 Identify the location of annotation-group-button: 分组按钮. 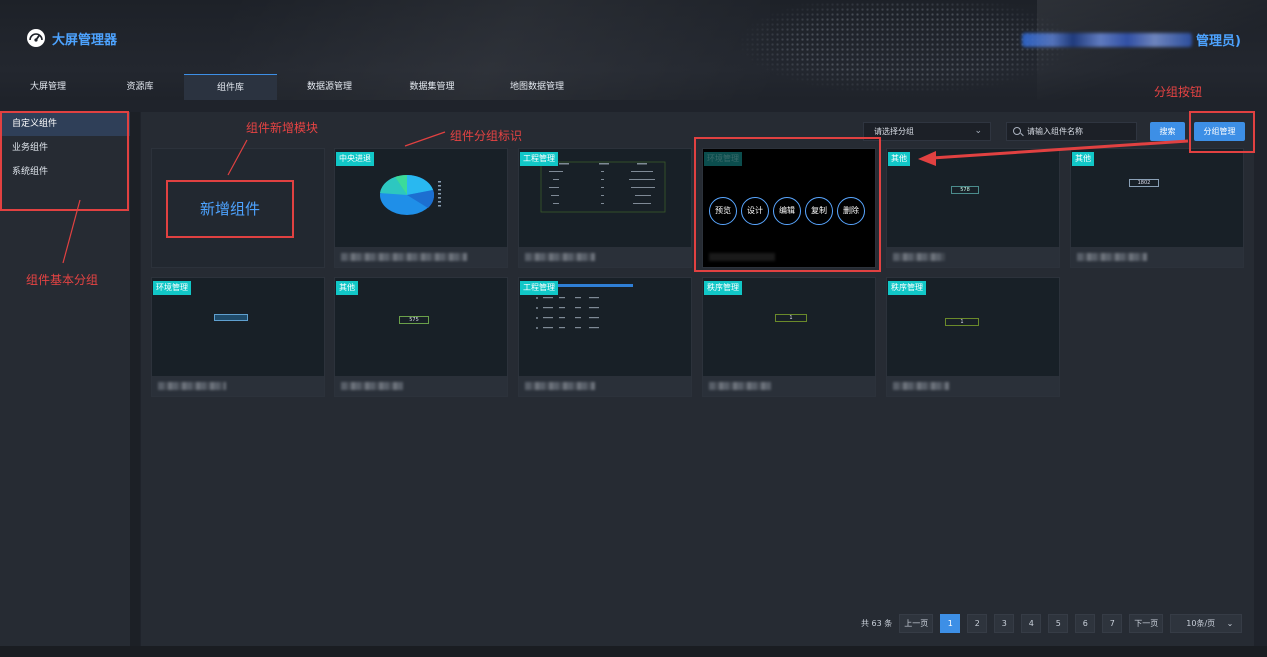
(1178, 92).